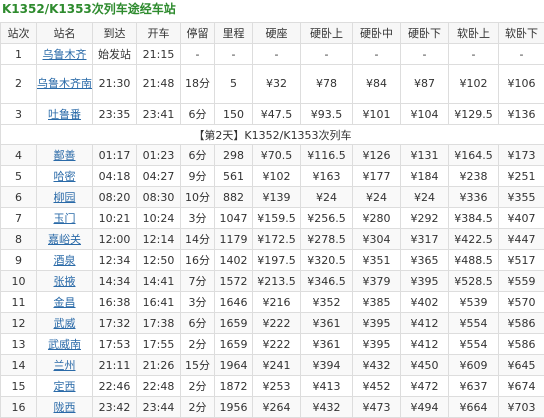  Describe the element at coordinates (159, 114) in the screenshot. I see `cell-depart: 23:41` at that location.